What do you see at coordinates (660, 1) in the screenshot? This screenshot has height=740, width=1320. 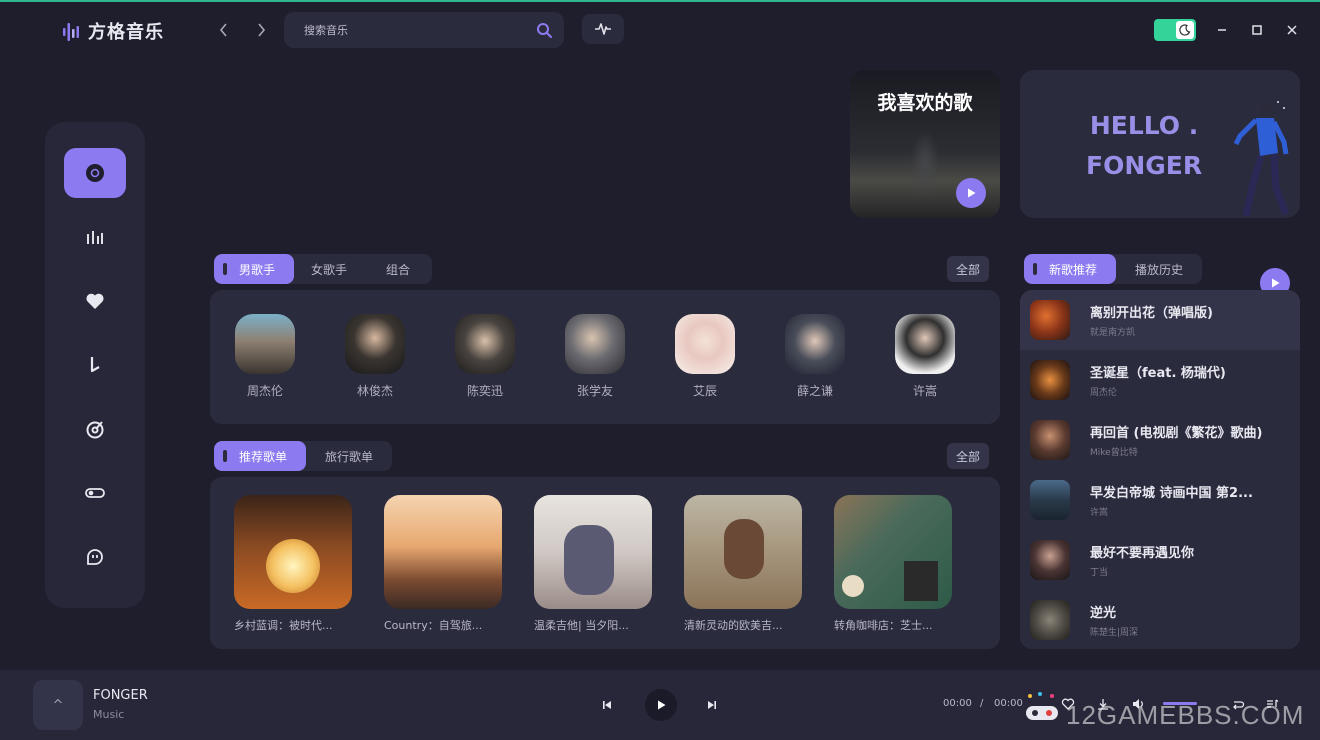 I see `window-top-accent-line` at bounding box center [660, 1].